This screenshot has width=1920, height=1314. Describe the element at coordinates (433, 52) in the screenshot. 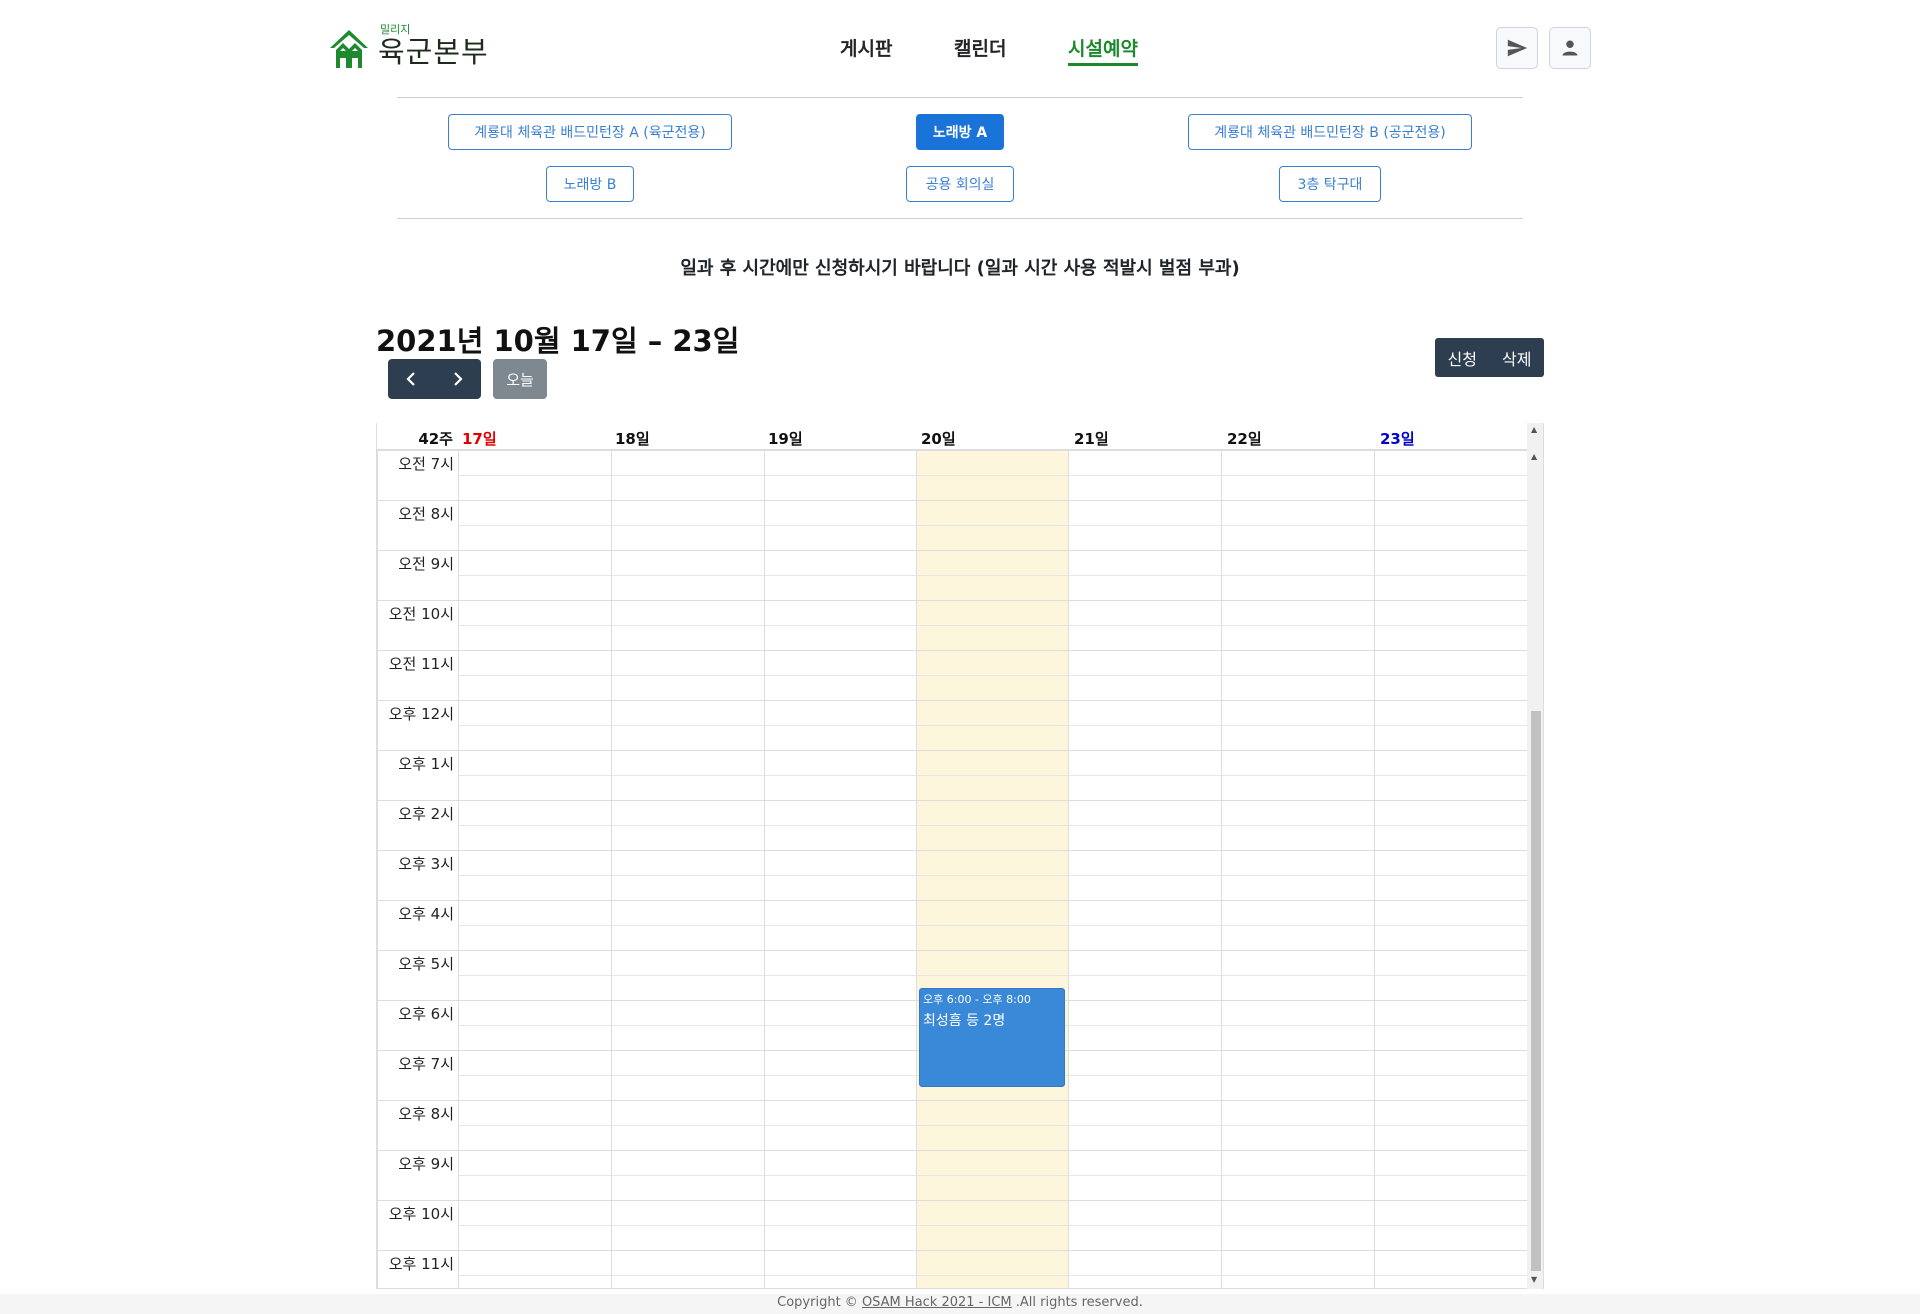

I see `logo-title: 육군본부` at that location.